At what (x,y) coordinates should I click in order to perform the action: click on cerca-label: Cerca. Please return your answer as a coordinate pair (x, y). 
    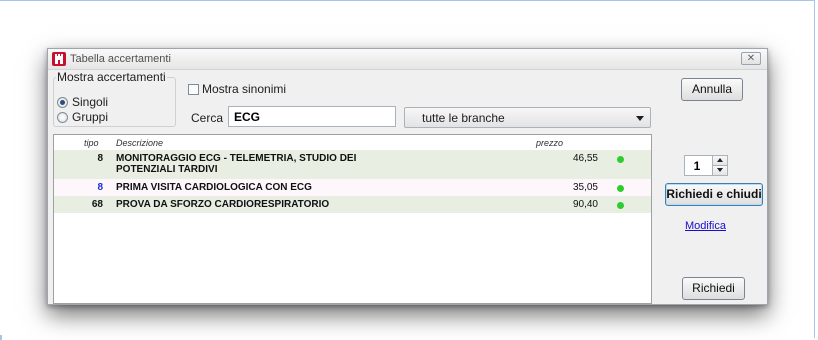
    Looking at the image, I should click on (207, 118).